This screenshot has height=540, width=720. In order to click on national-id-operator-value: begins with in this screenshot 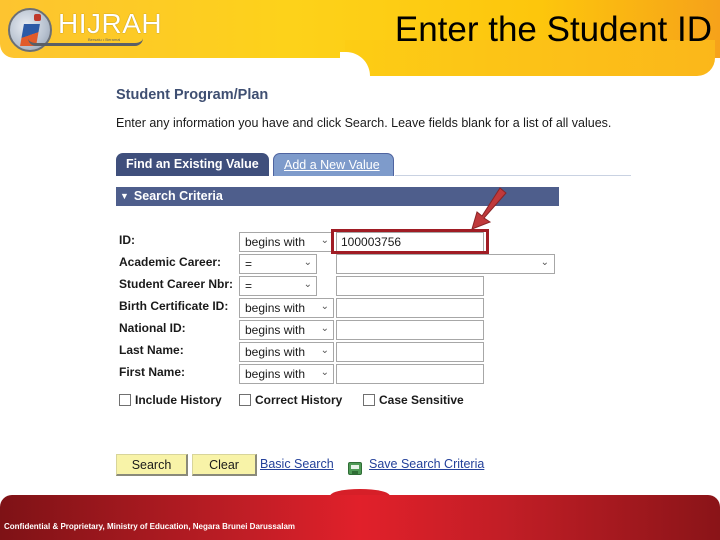, I will do `click(275, 330)`.